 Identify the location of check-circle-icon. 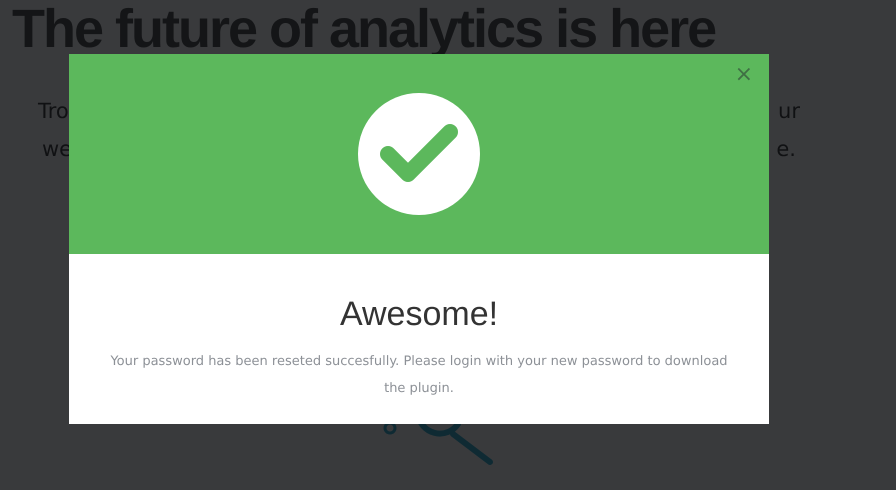
(419, 154).